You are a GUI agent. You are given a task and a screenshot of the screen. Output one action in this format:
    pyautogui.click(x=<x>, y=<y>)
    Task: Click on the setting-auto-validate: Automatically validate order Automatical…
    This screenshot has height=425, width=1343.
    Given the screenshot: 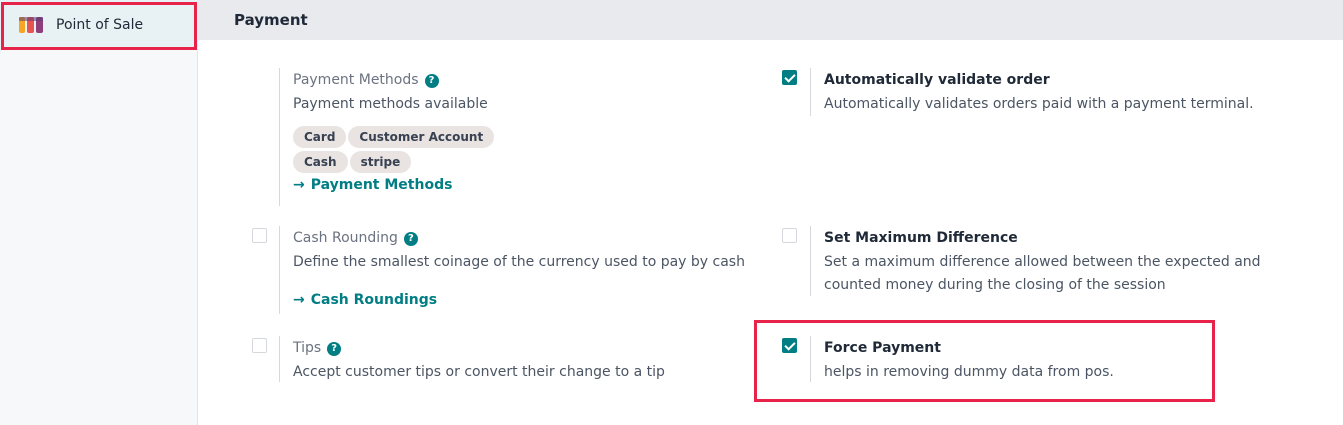 What is the action you would take?
    pyautogui.click(x=1050, y=93)
    